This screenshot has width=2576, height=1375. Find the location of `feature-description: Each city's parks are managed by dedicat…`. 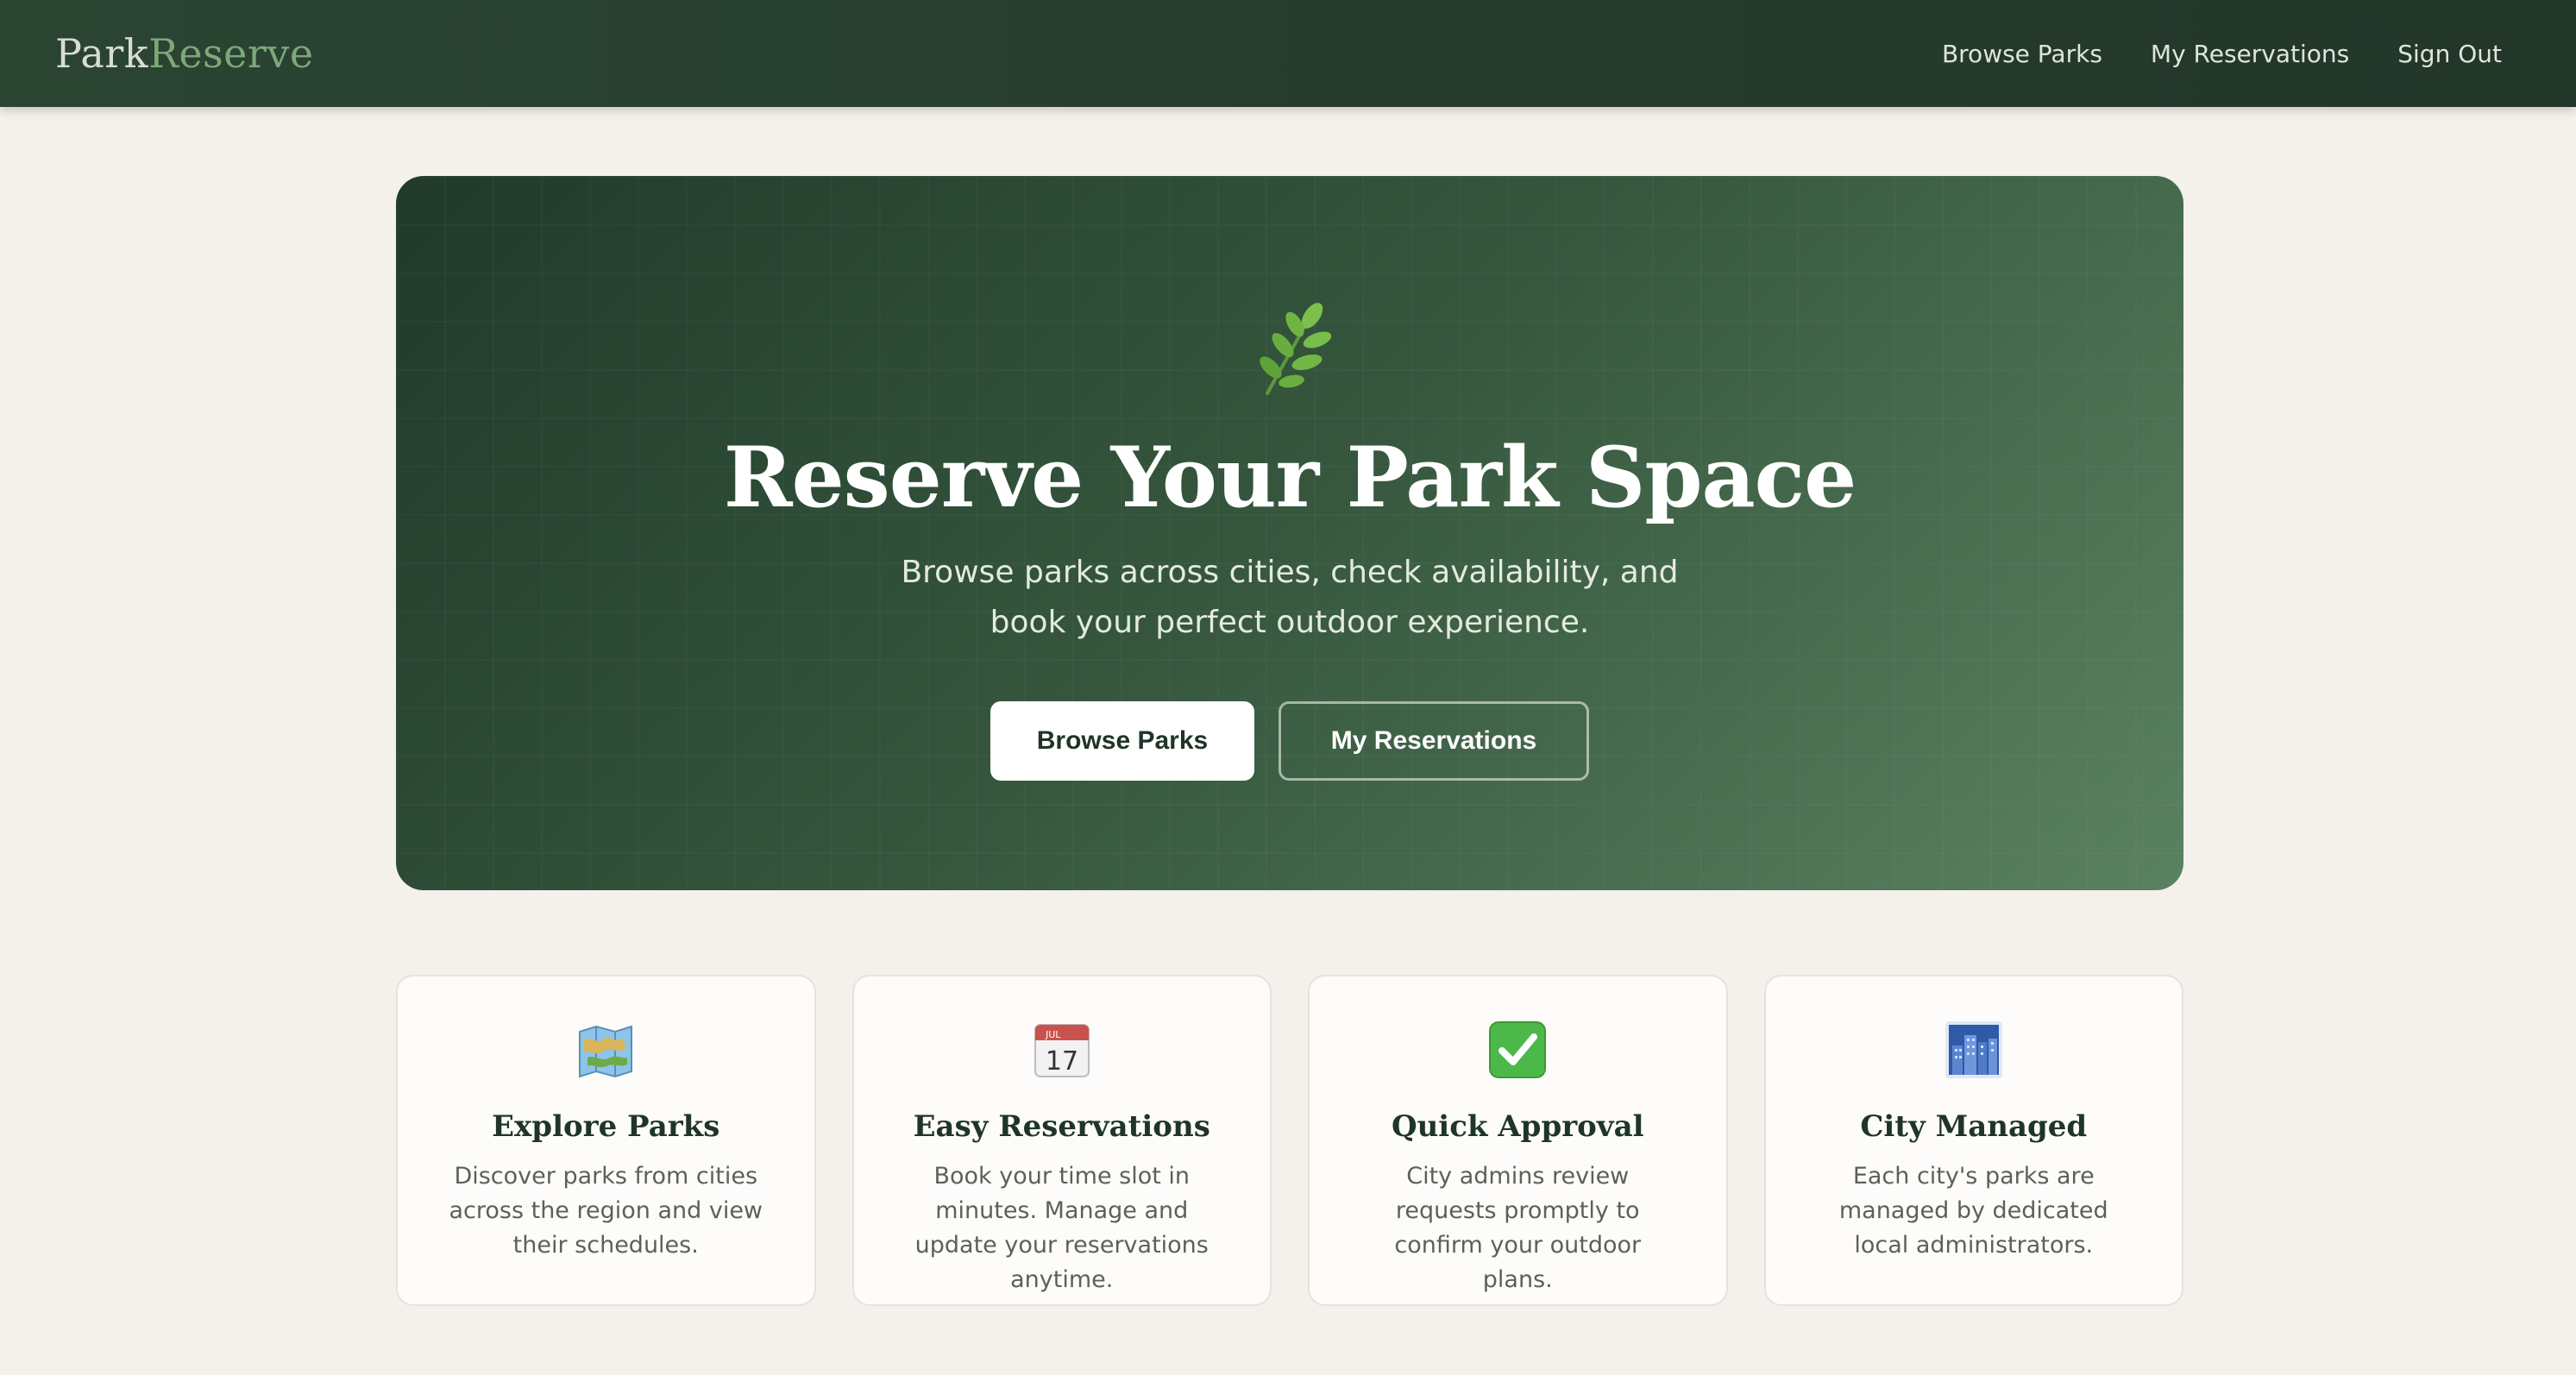

feature-description: Each city's parks are managed by dedicat… is located at coordinates (1973, 1211).